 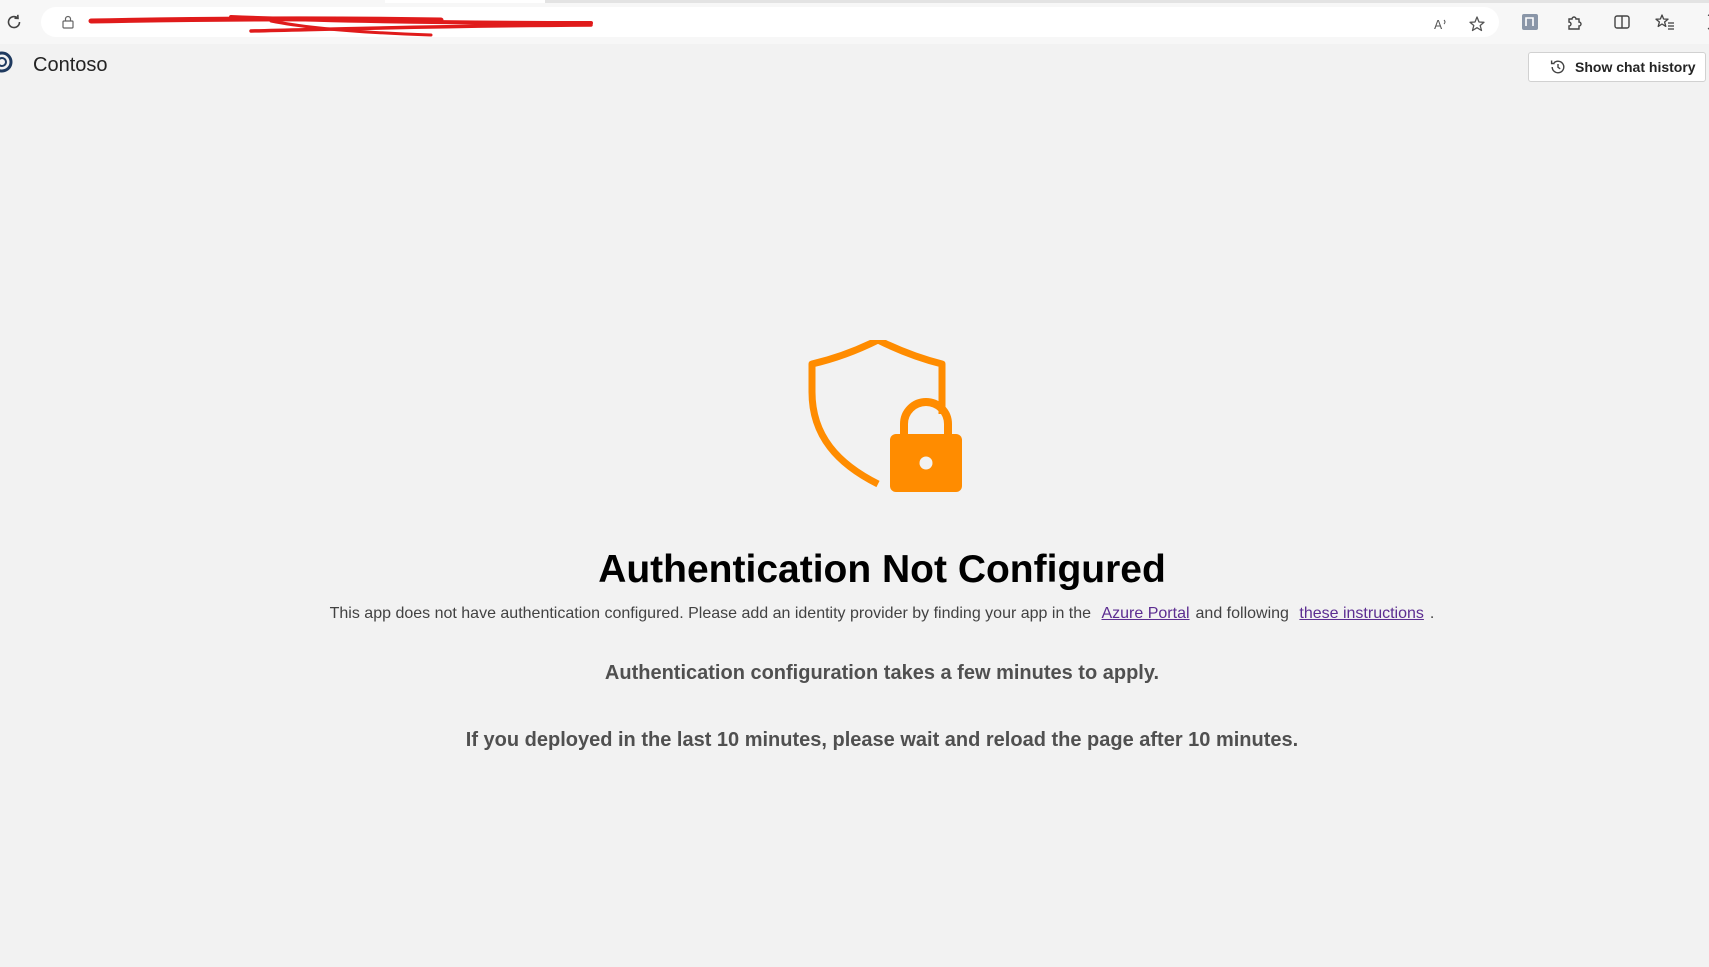 I want to click on favorites-icon, so click(x=1665, y=22).